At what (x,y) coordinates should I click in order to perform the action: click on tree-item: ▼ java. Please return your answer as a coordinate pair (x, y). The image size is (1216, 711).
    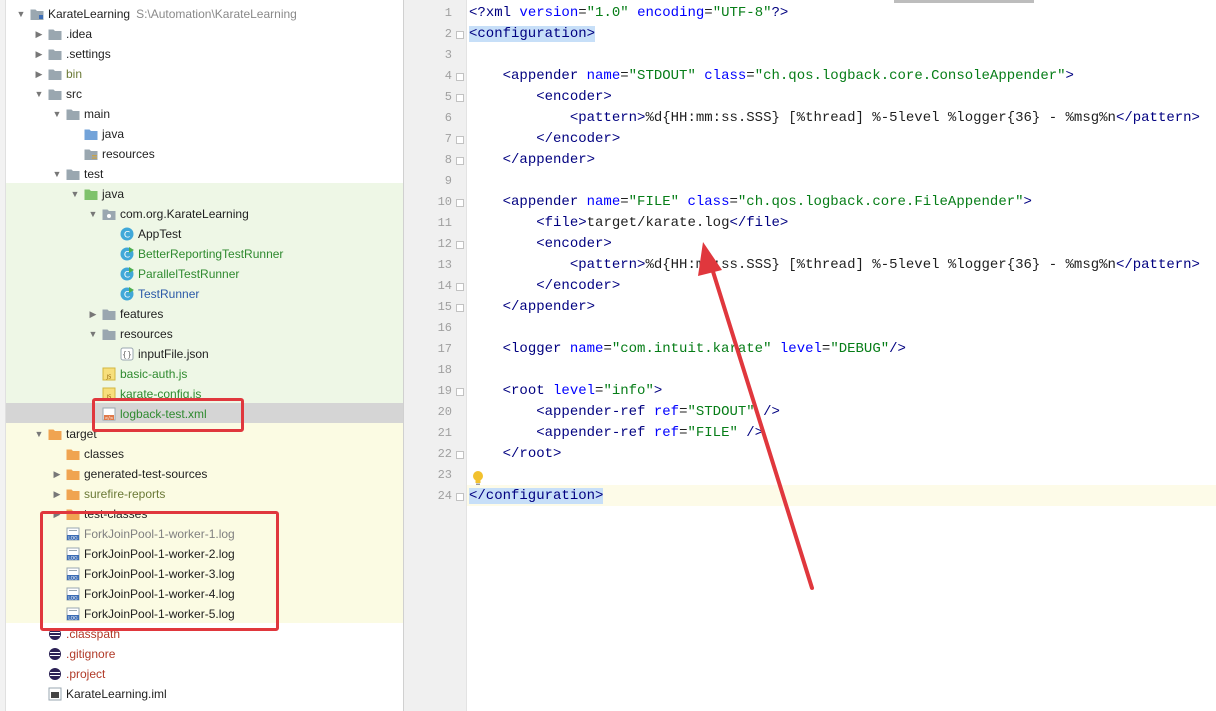
    Looking at the image, I should click on (201, 194).